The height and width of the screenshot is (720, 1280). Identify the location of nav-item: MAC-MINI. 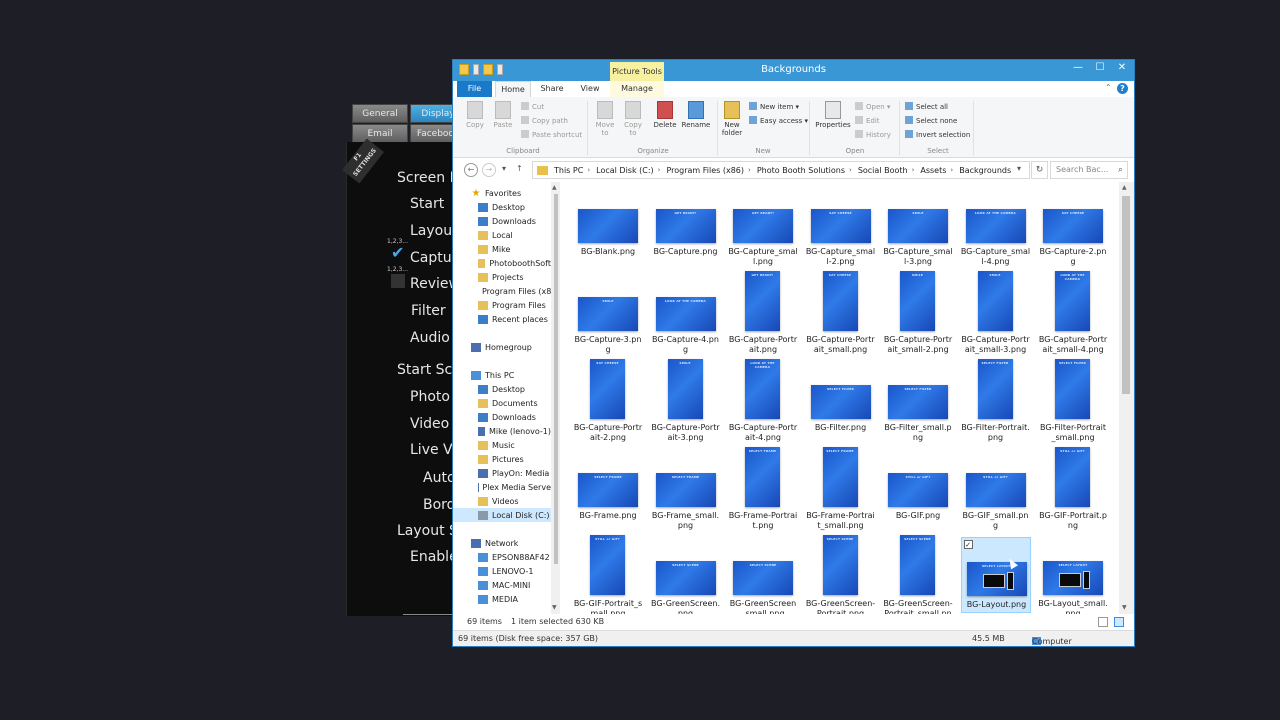
(502, 585).